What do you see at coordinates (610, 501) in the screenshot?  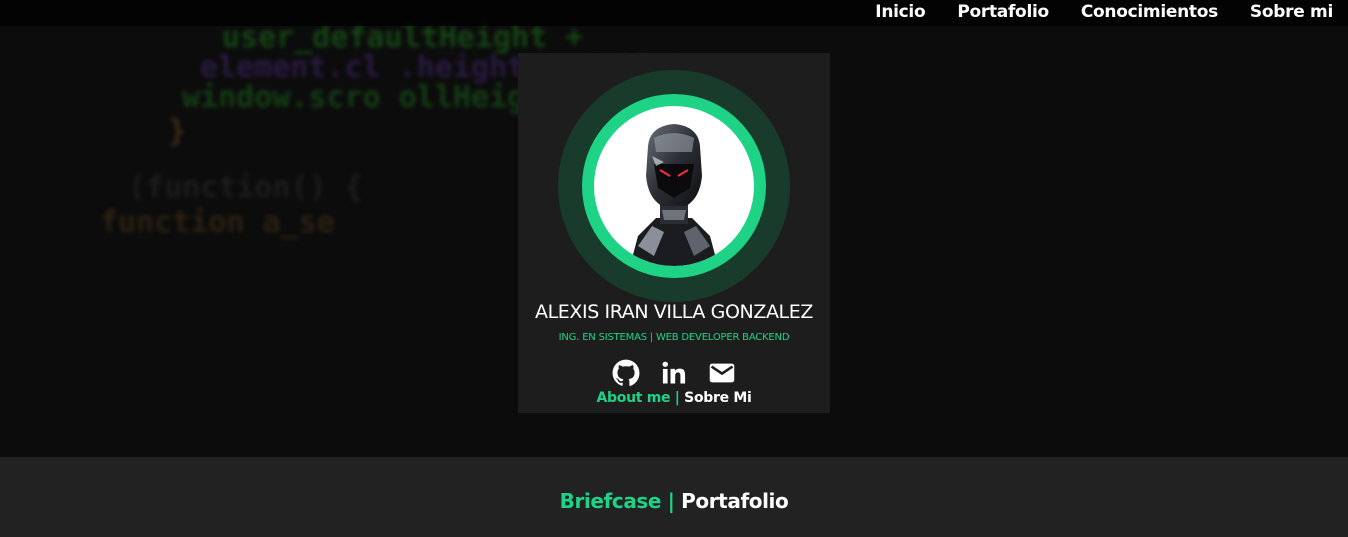 I see `section-title-primary: Briefcase` at bounding box center [610, 501].